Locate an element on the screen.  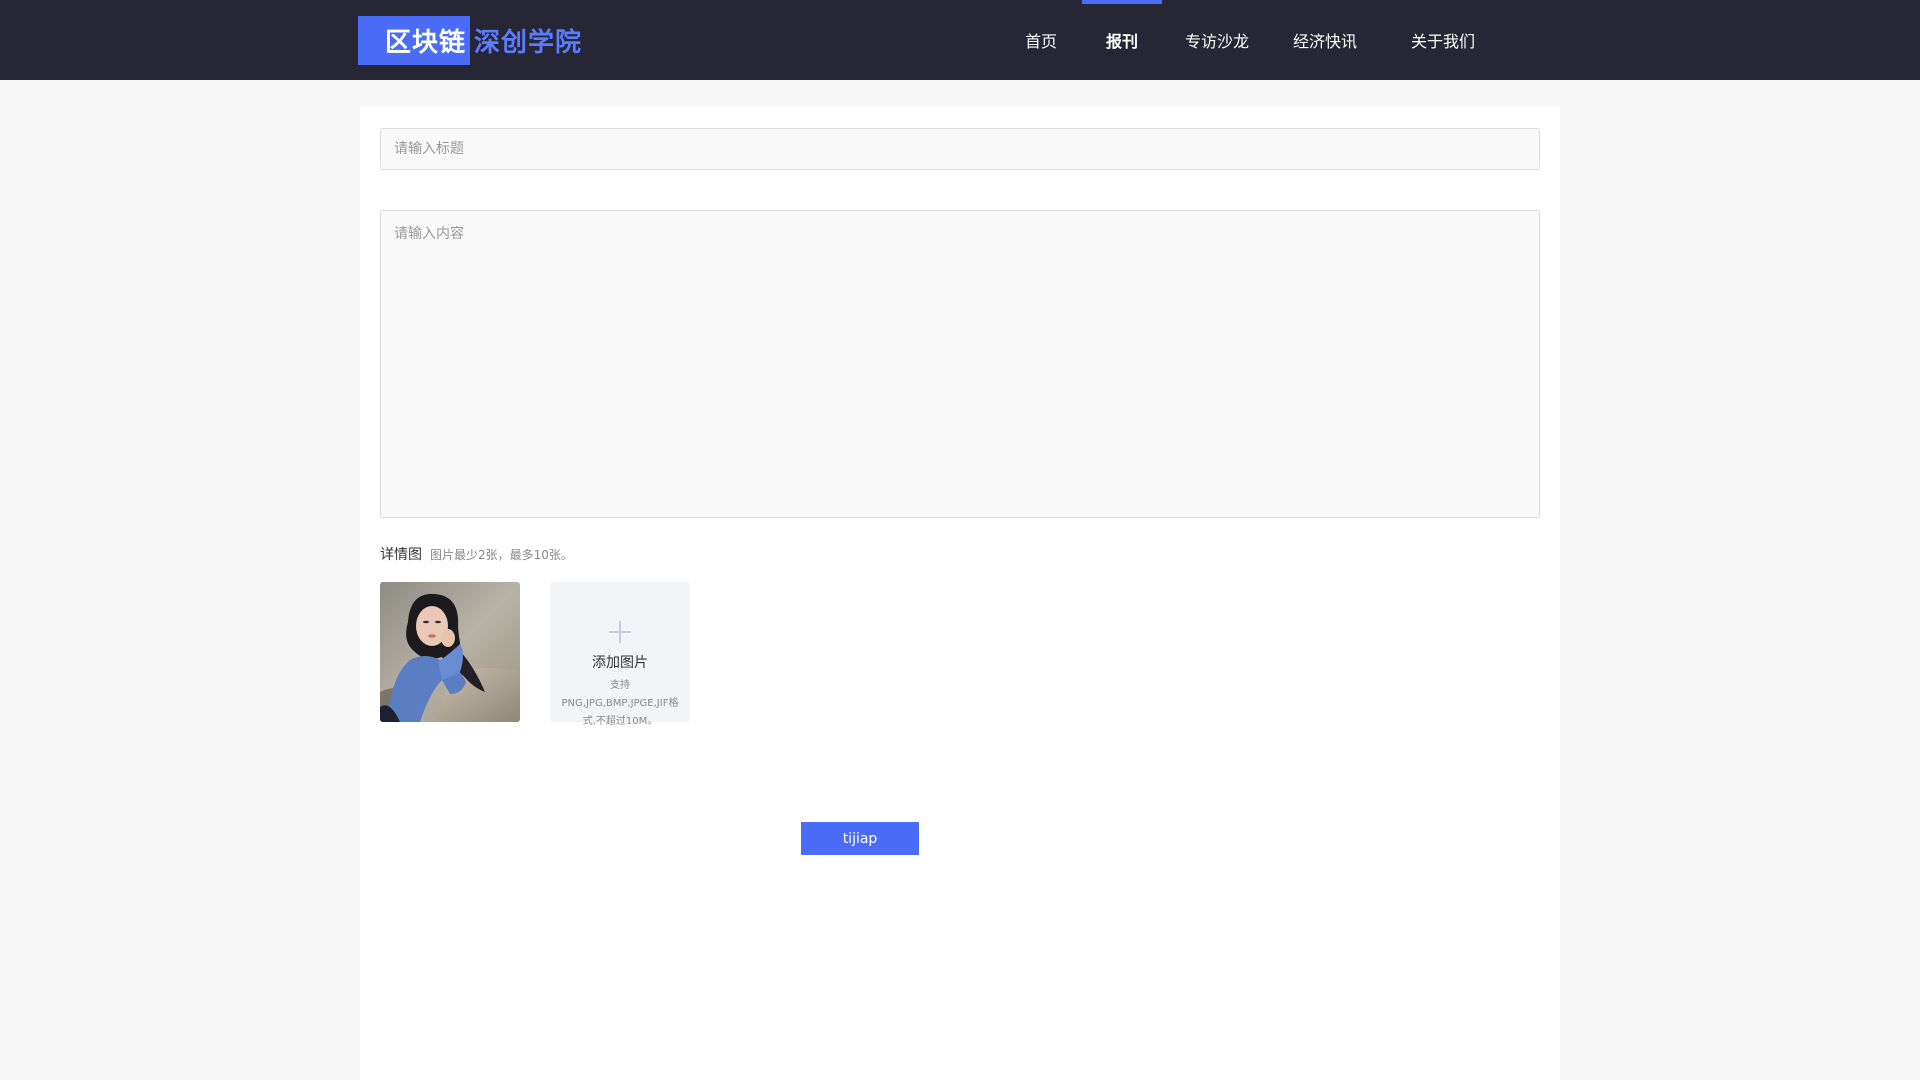
portrait-photo-image is located at coordinates (450, 652).